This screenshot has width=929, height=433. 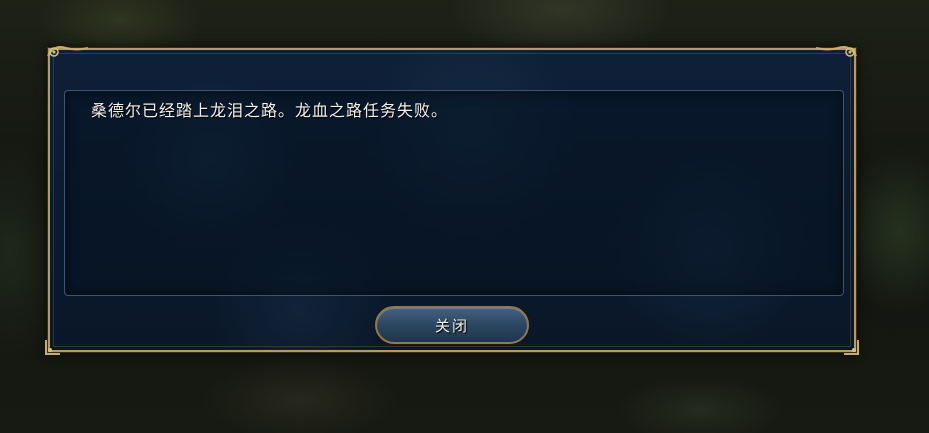 I want to click on close-button-label: 关闭, so click(x=451, y=325).